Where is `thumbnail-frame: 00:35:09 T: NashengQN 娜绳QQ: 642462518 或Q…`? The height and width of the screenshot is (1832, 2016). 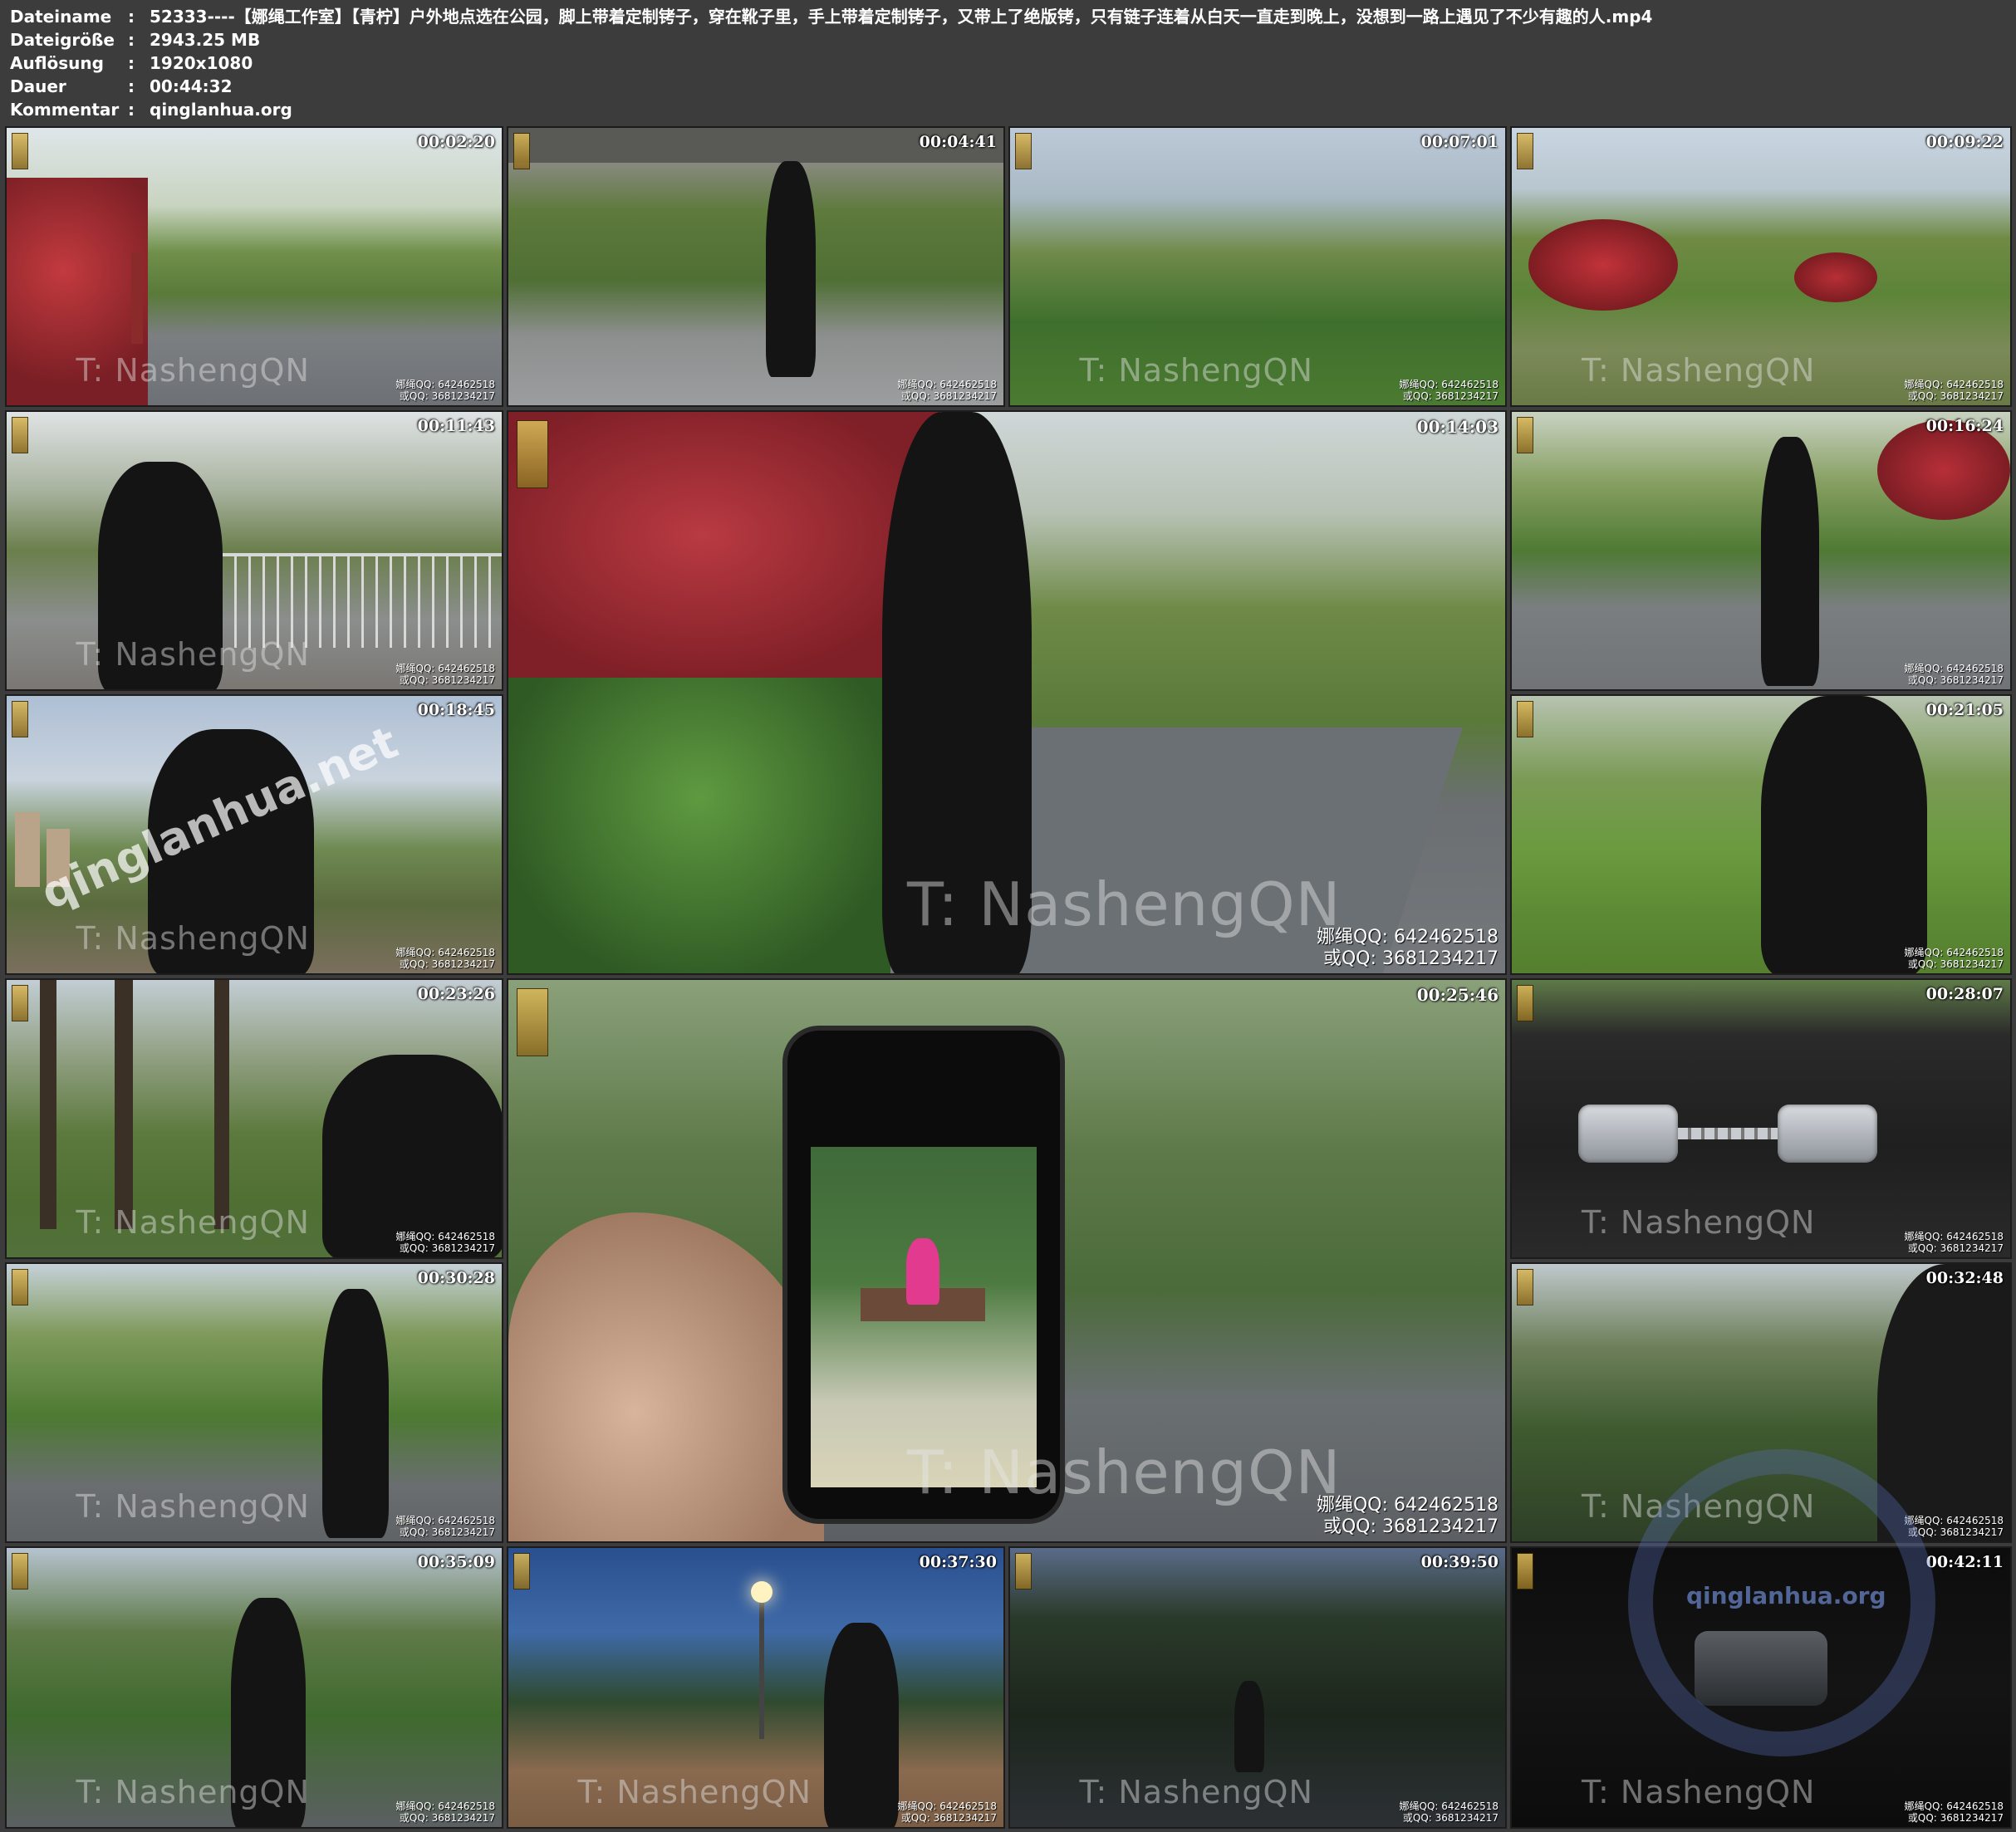 thumbnail-frame: 00:35:09 T: NashengQN 娜绳QQ: 642462518 或Q… is located at coordinates (254, 1687).